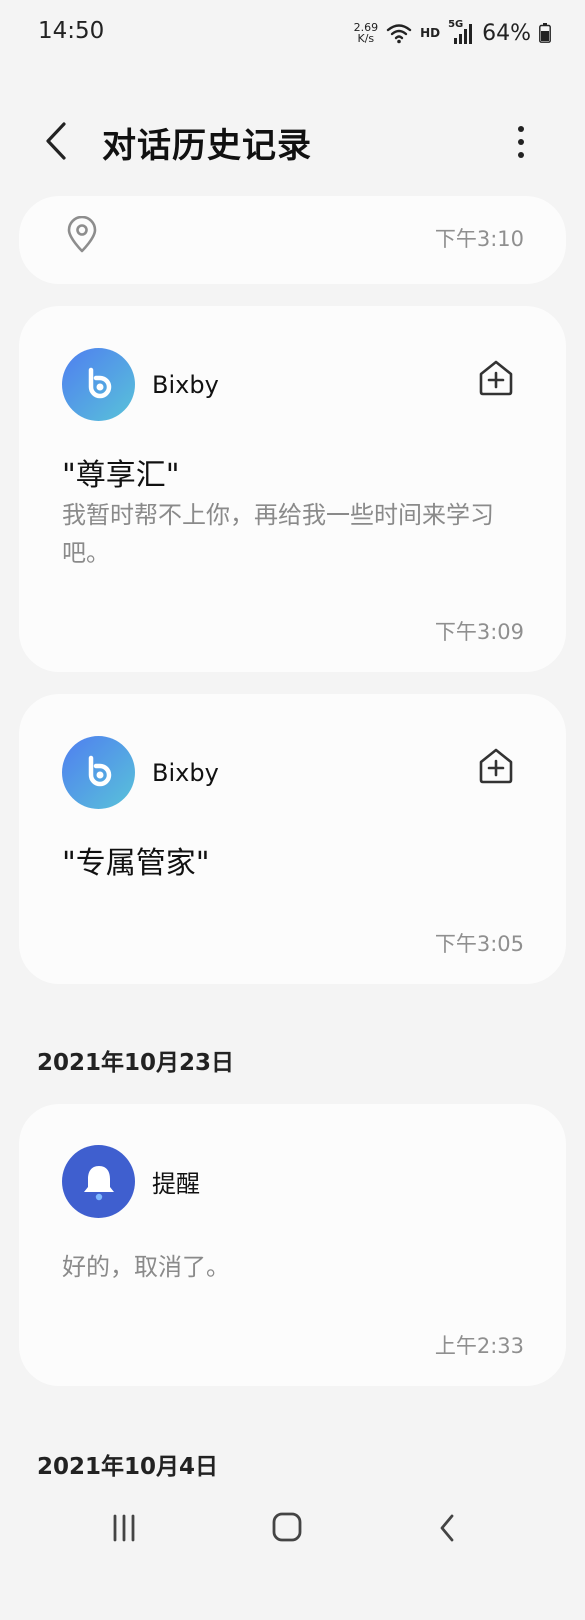 The width and height of the screenshot is (585, 1620). Describe the element at coordinates (479, 1346) in the screenshot. I see `card-time: 上午2:33` at that location.